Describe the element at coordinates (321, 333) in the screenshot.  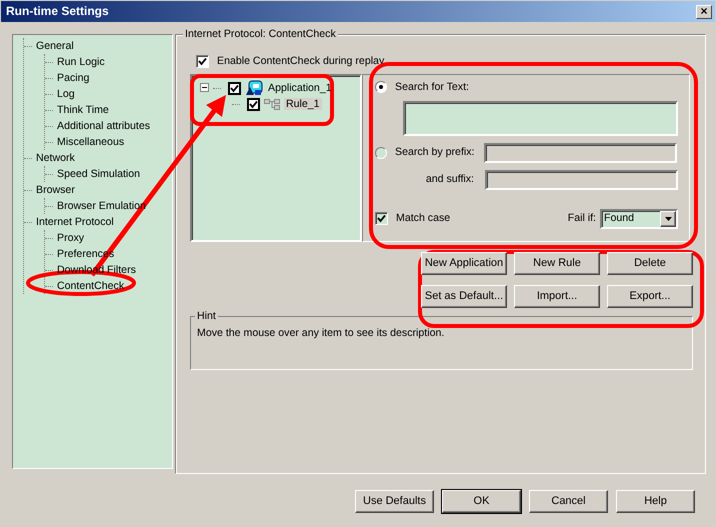
I see `hint-text: Move the mouse over any item to see its description.` at that location.